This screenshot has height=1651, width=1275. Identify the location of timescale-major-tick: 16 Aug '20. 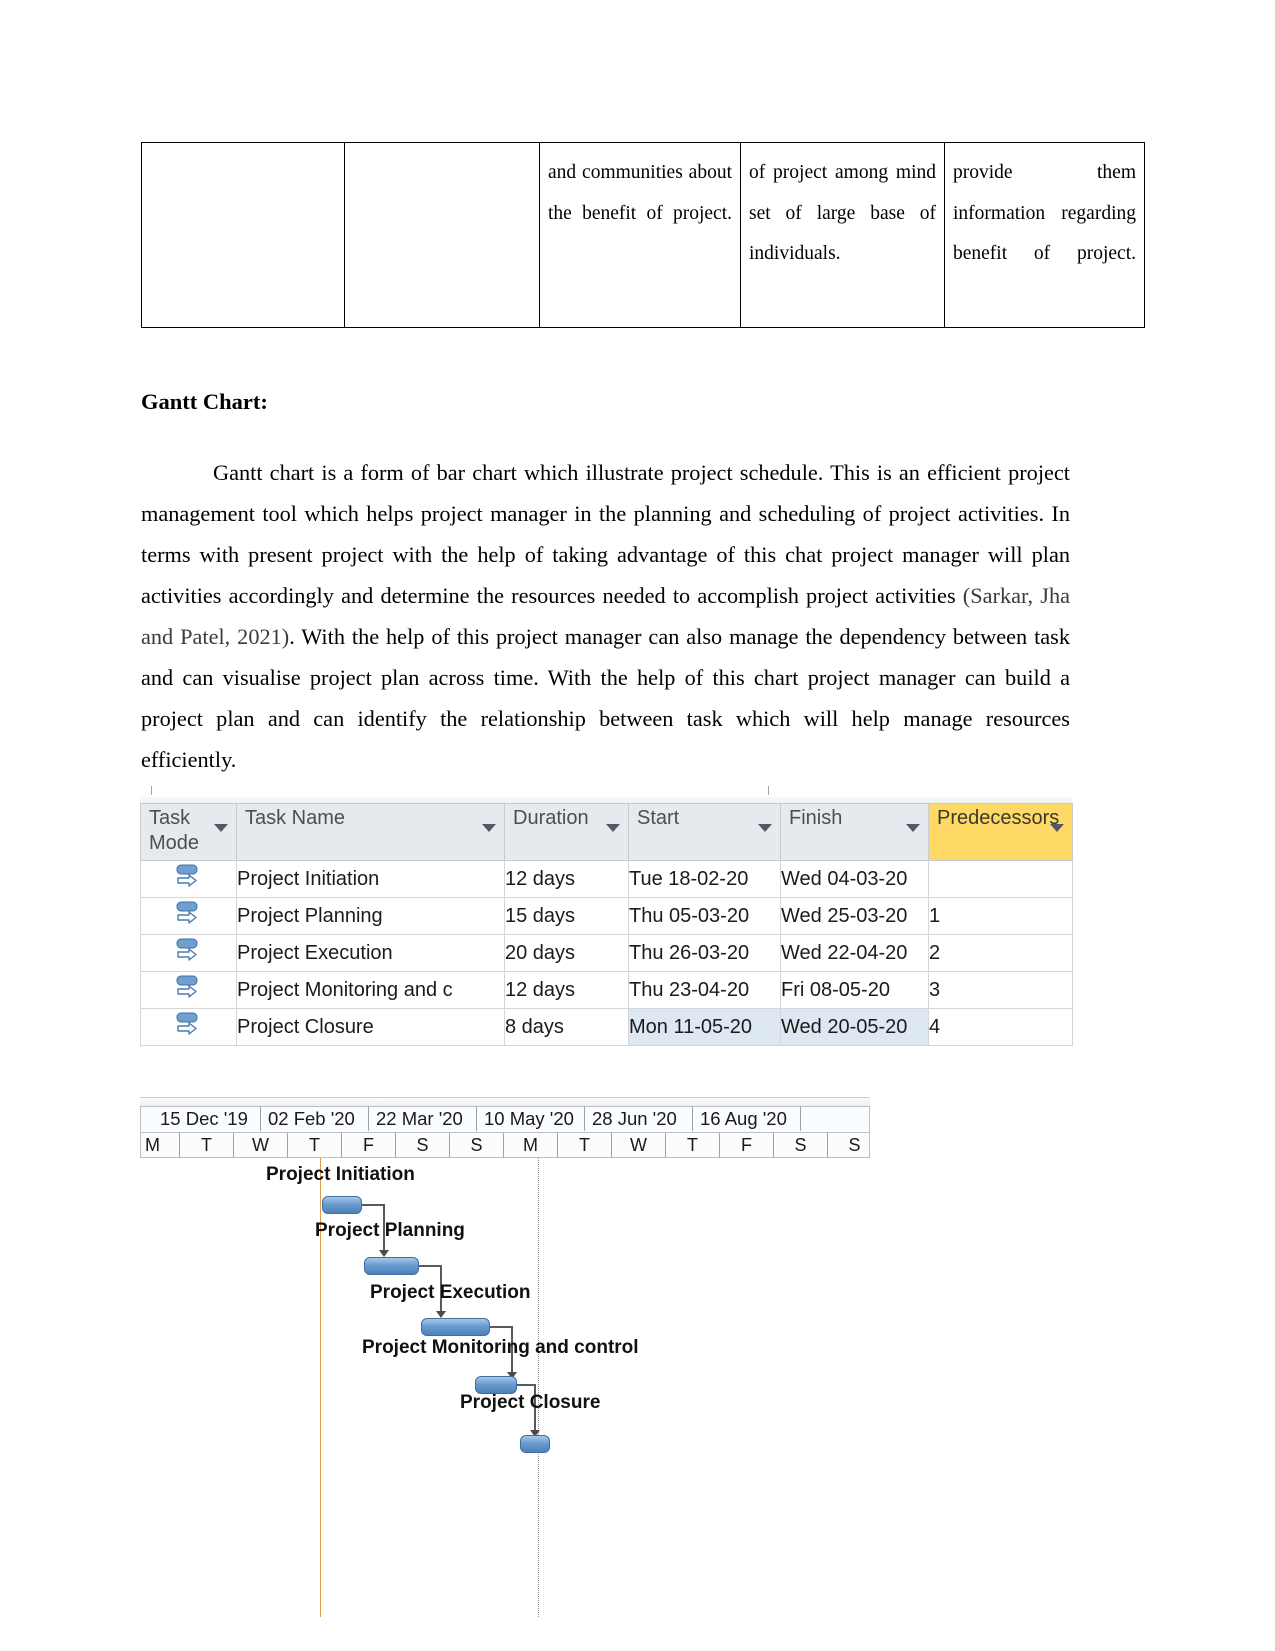
(747, 1119).